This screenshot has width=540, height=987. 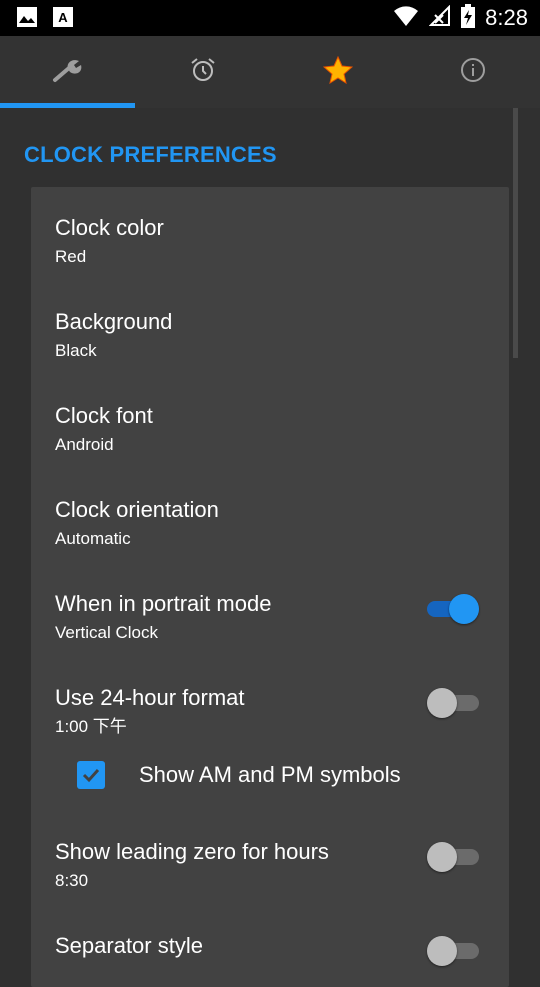 I want to click on ampm-checkbox, so click(x=91, y=775).